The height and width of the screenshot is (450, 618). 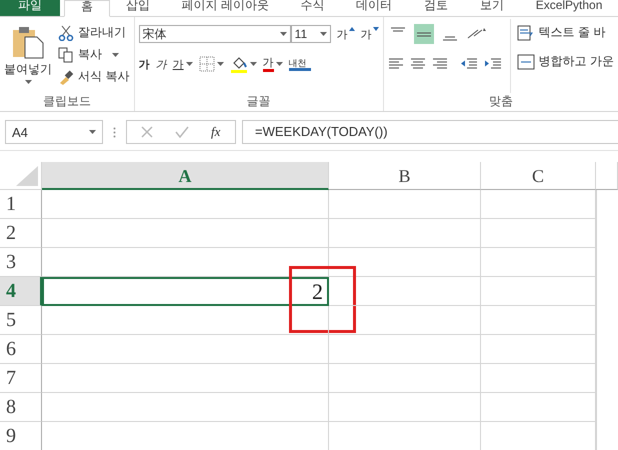 I want to click on column-header: A, so click(x=185, y=176).